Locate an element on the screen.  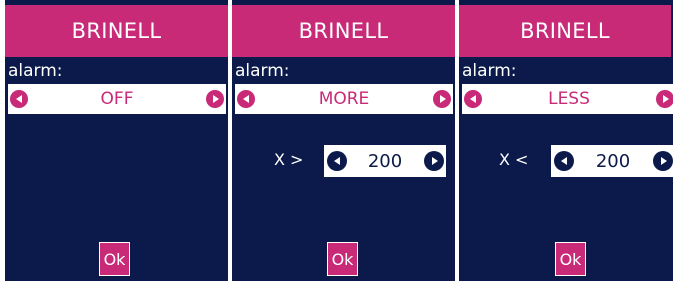
threshold-label: X > is located at coordinates (289, 159).